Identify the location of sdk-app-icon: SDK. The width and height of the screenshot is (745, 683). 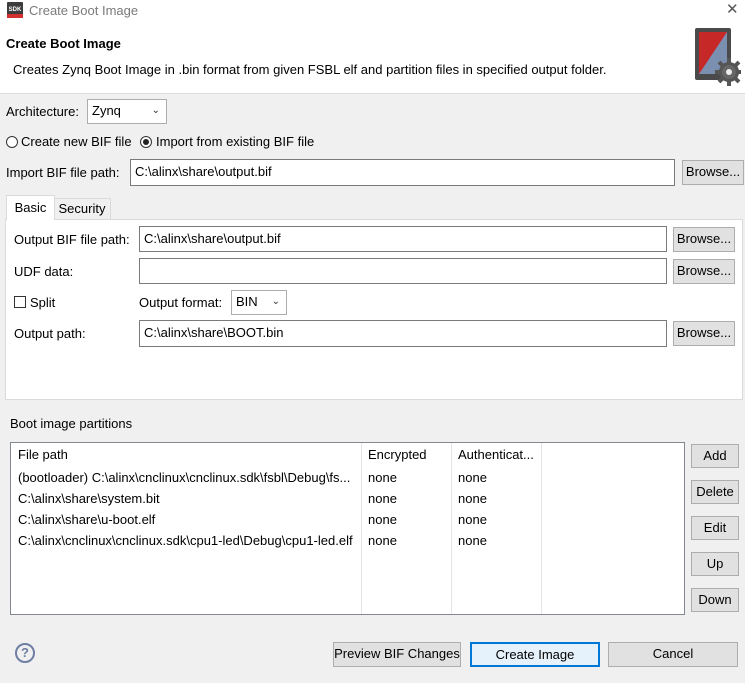
(15, 10).